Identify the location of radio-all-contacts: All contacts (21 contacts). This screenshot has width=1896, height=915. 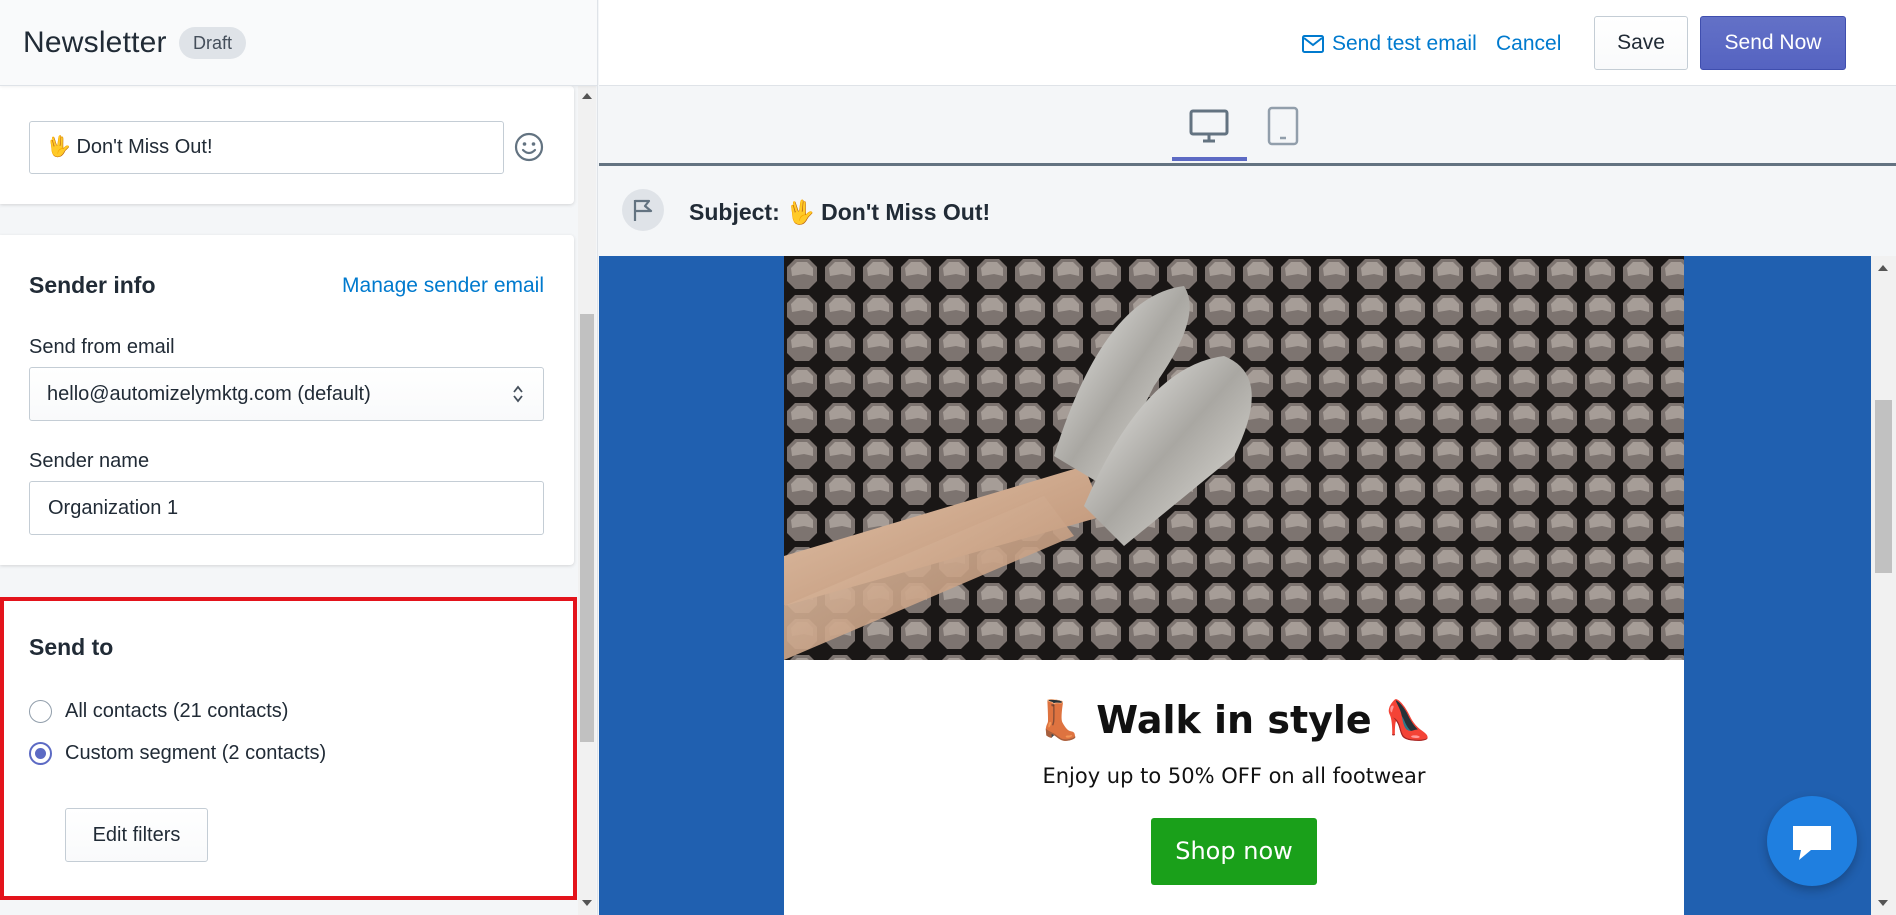
(158, 711).